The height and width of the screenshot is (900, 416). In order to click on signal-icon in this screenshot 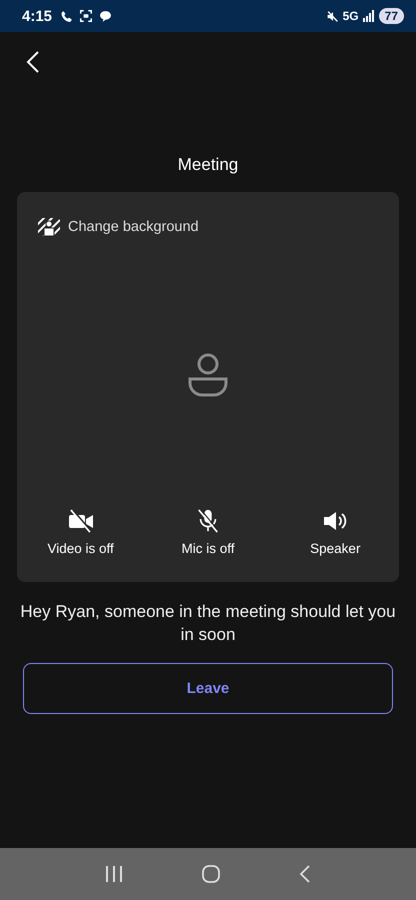, I will do `click(368, 16)`.